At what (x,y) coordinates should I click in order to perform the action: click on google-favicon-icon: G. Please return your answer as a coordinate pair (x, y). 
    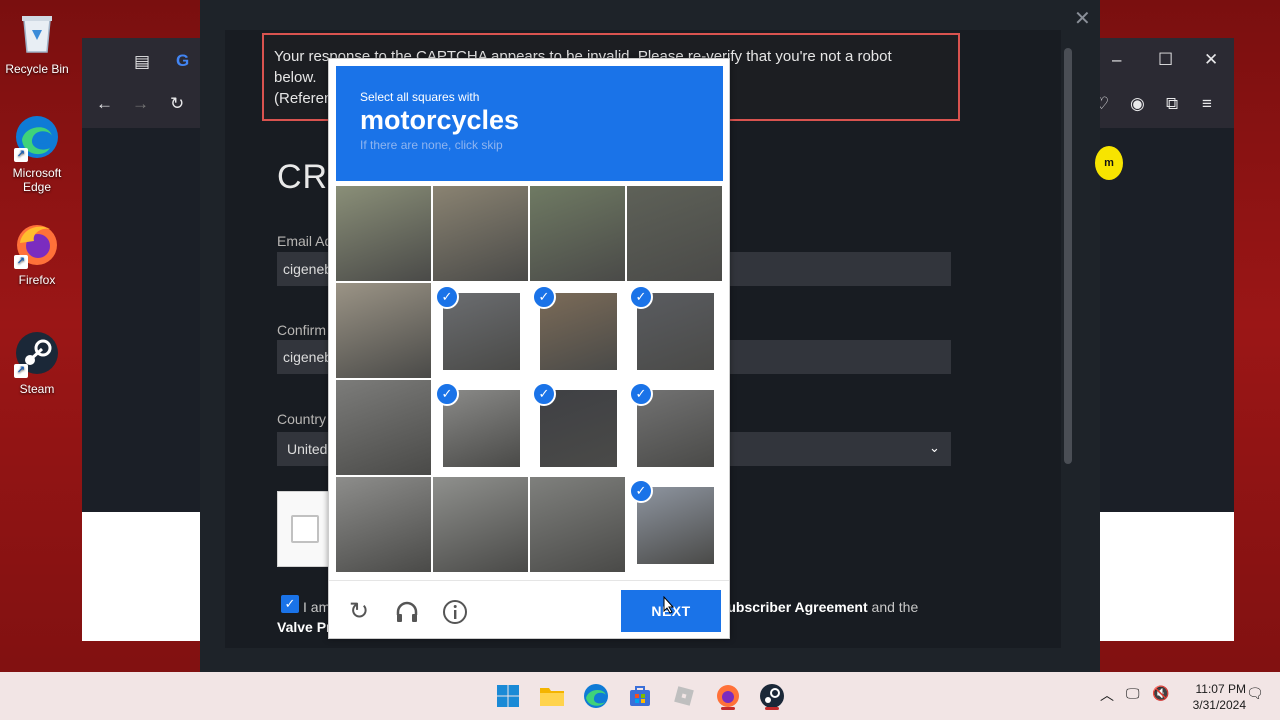
    Looking at the image, I should click on (182, 61).